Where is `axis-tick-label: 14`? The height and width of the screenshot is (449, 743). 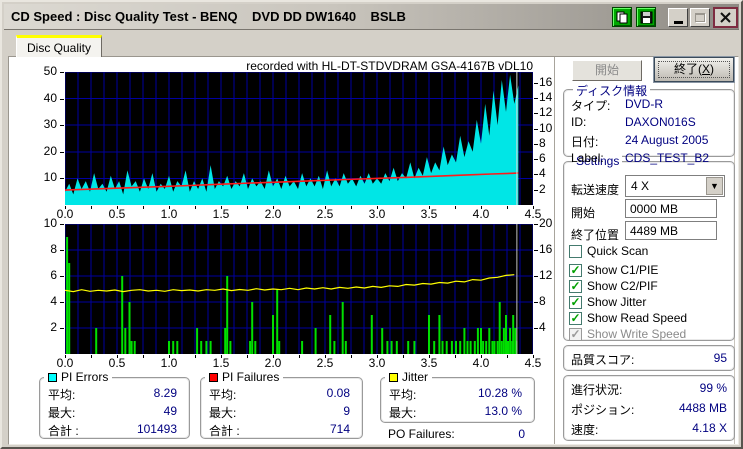 axis-tick-label: 14 is located at coordinates (546, 96).